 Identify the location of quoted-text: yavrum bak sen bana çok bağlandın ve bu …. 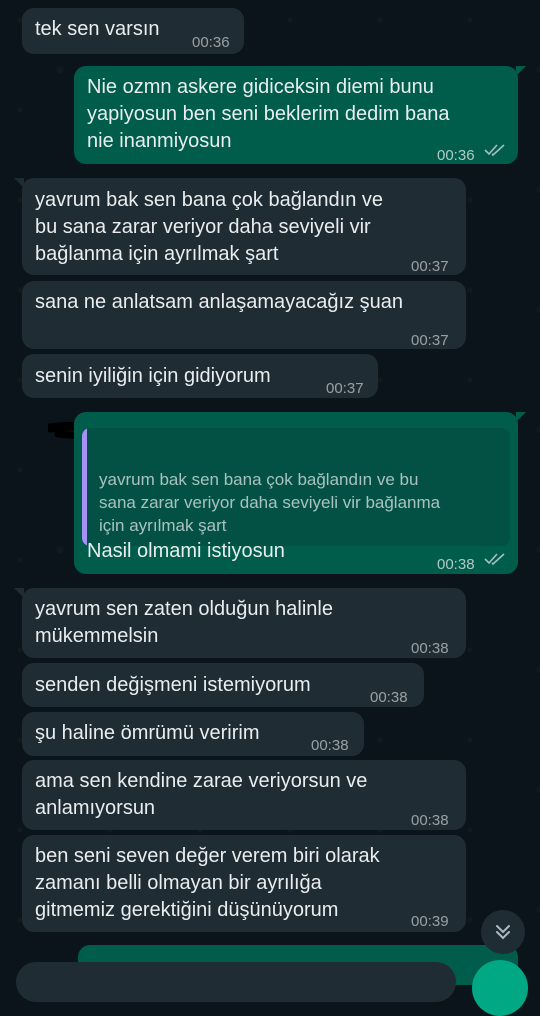
(270, 502).